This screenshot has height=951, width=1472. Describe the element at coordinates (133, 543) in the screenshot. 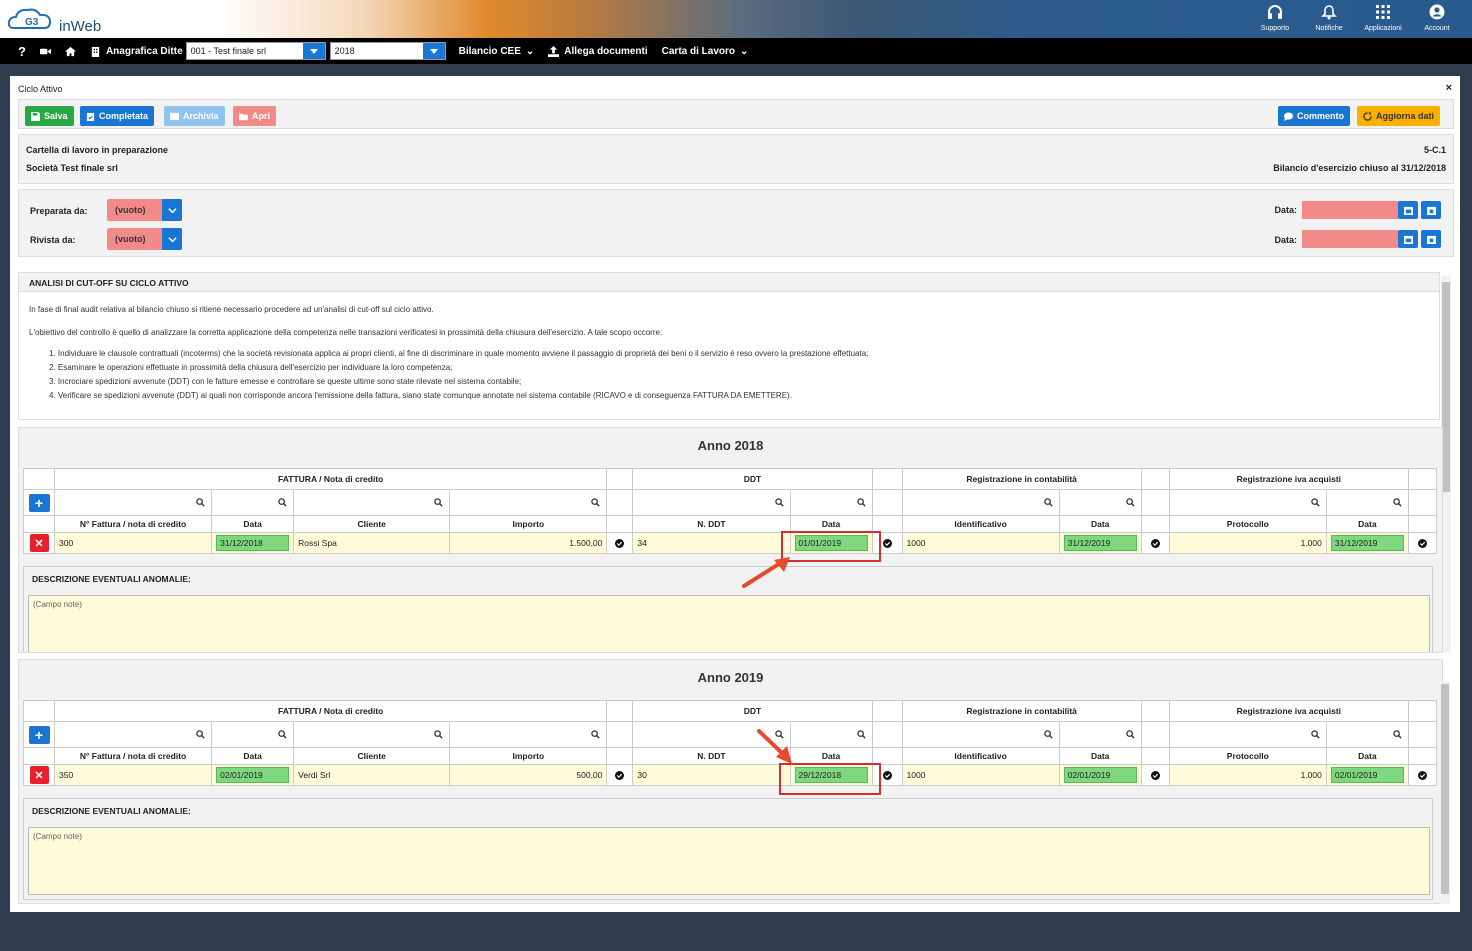

I see `nfatt-input: 300` at that location.